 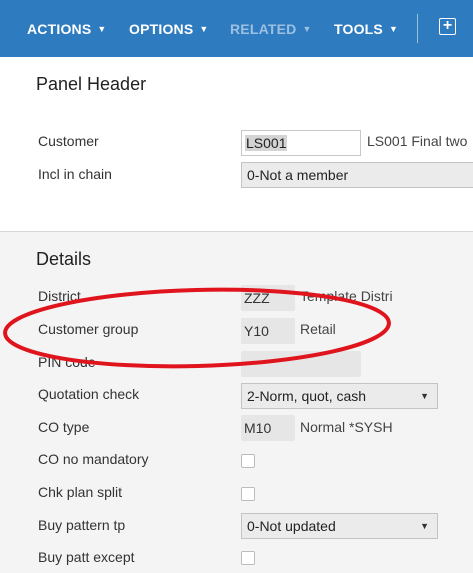 What do you see at coordinates (161, 28) in the screenshot?
I see `options-label: OPTIONS` at bounding box center [161, 28].